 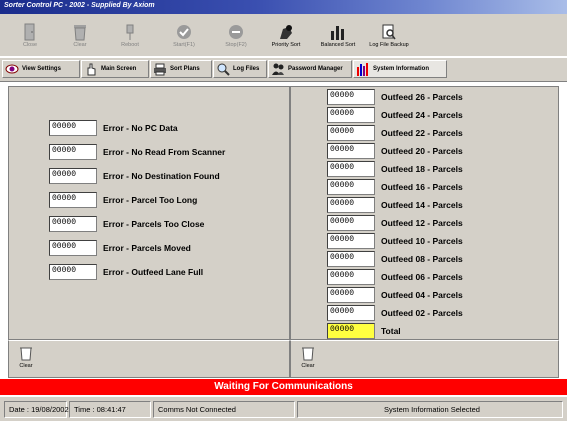 I want to click on start-button: Start(F1), so click(x=184, y=38).